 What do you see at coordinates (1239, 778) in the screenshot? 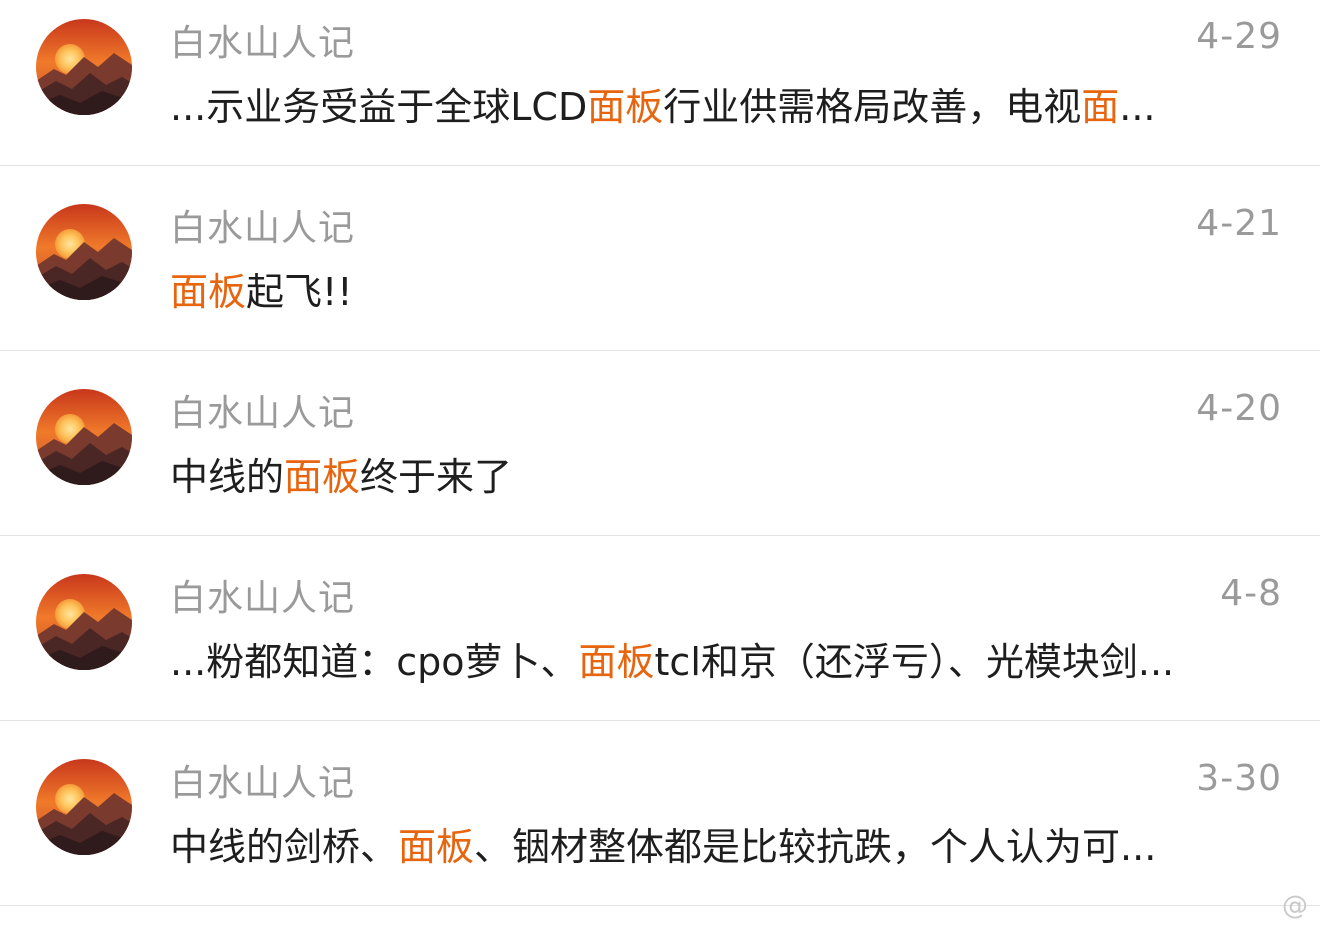
I see `post-date: 3-30` at bounding box center [1239, 778].